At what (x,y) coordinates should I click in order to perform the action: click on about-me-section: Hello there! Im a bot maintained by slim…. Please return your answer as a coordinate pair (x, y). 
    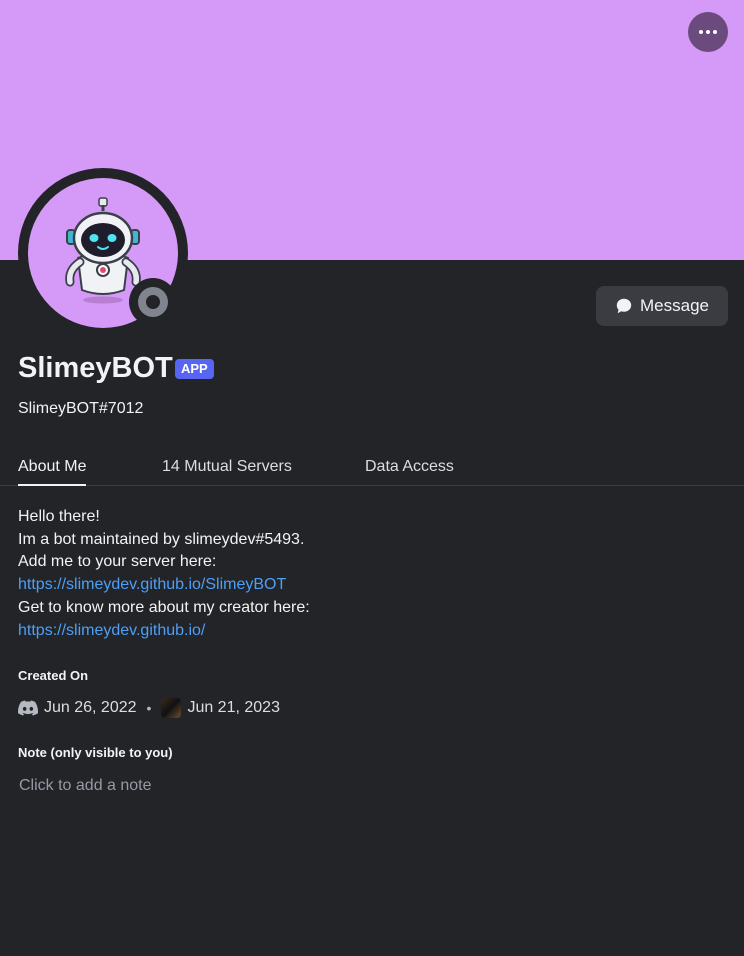
    Looking at the image, I should click on (164, 574).